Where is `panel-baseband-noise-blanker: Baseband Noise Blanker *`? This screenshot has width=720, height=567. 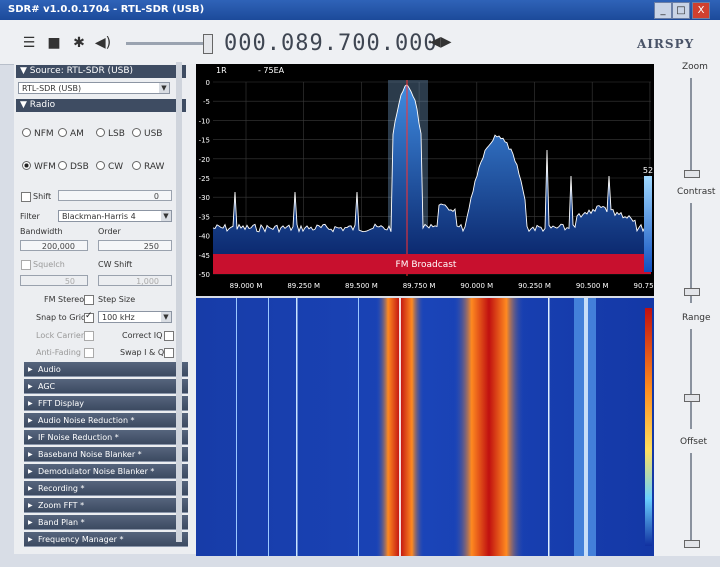
panel-baseband-noise-blanker: Baseband Noise Blanker * is located at coordinates (106, 454).